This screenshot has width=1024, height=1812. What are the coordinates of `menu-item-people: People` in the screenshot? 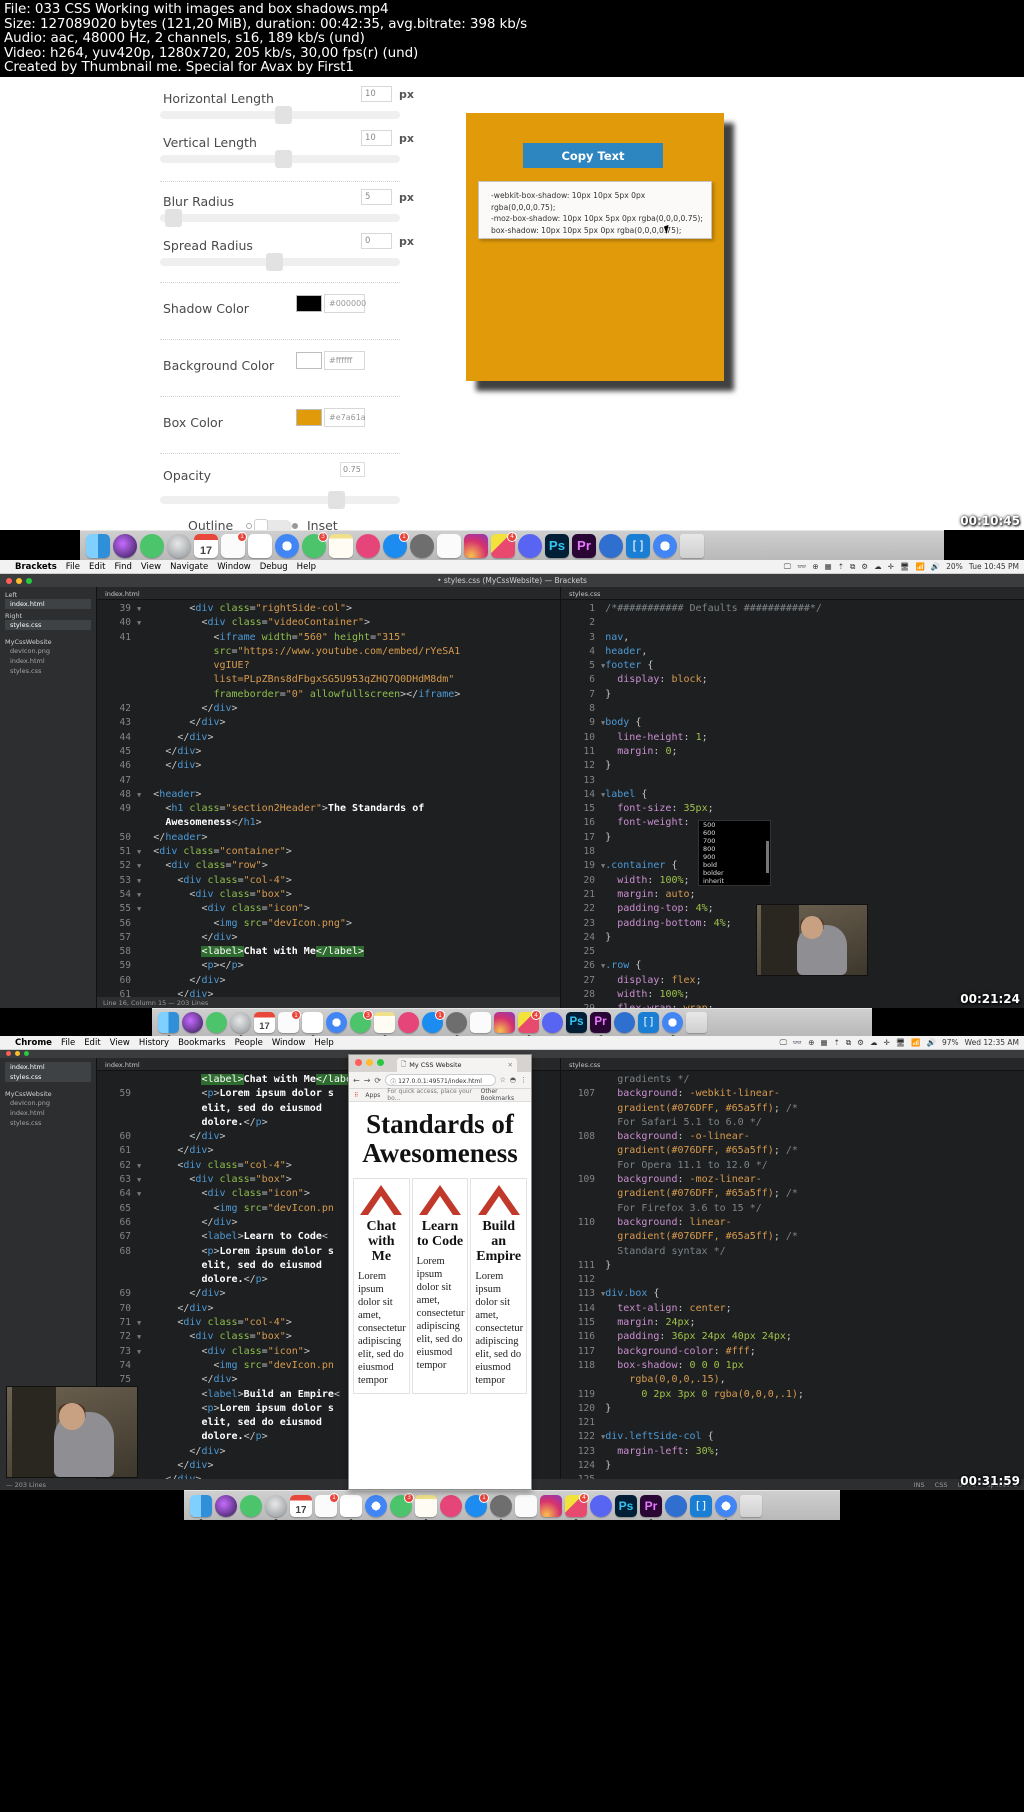 It's located at (249, 1043).